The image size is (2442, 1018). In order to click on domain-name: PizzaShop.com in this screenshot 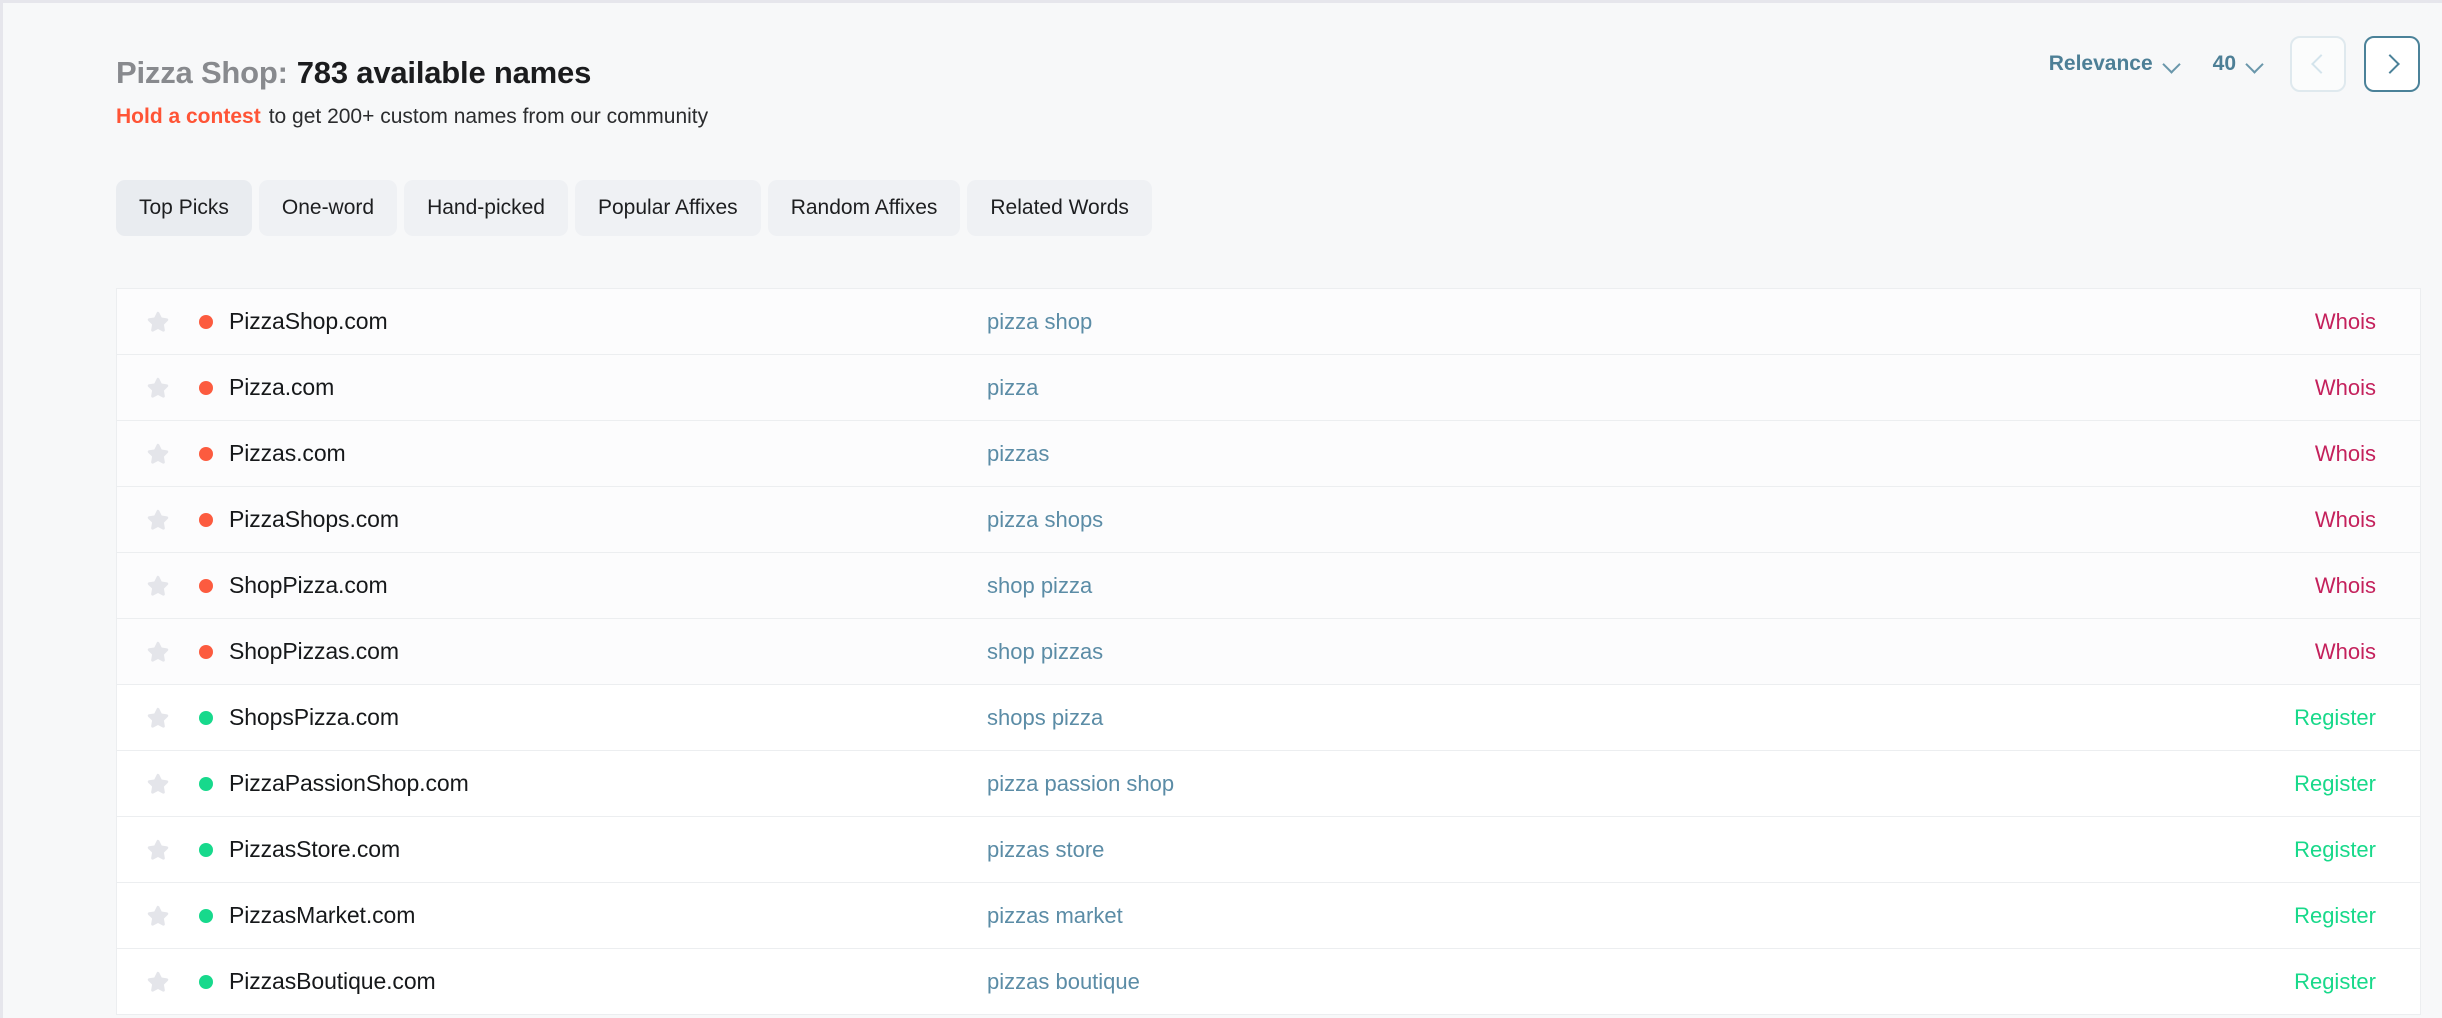, I will do `click(608, 321)`.